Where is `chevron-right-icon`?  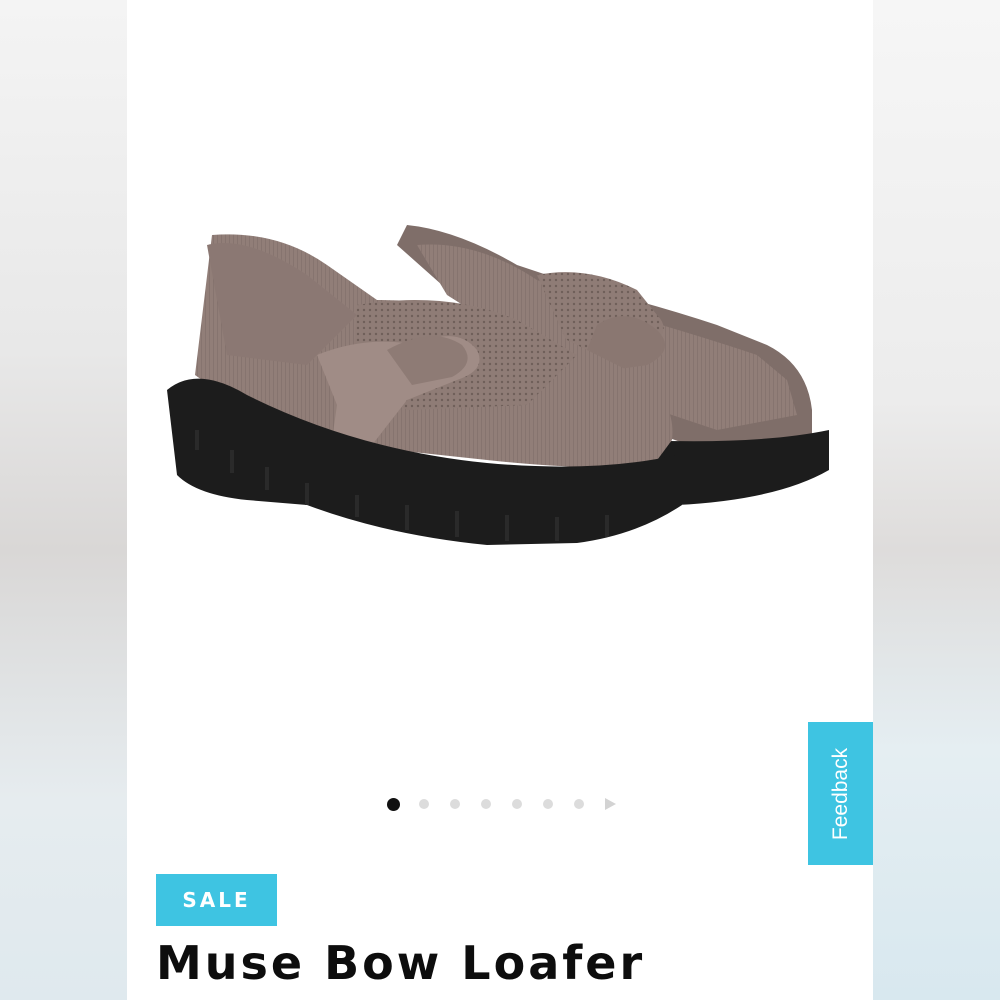
chevron-right-icon is located at coordinates (610, 804).